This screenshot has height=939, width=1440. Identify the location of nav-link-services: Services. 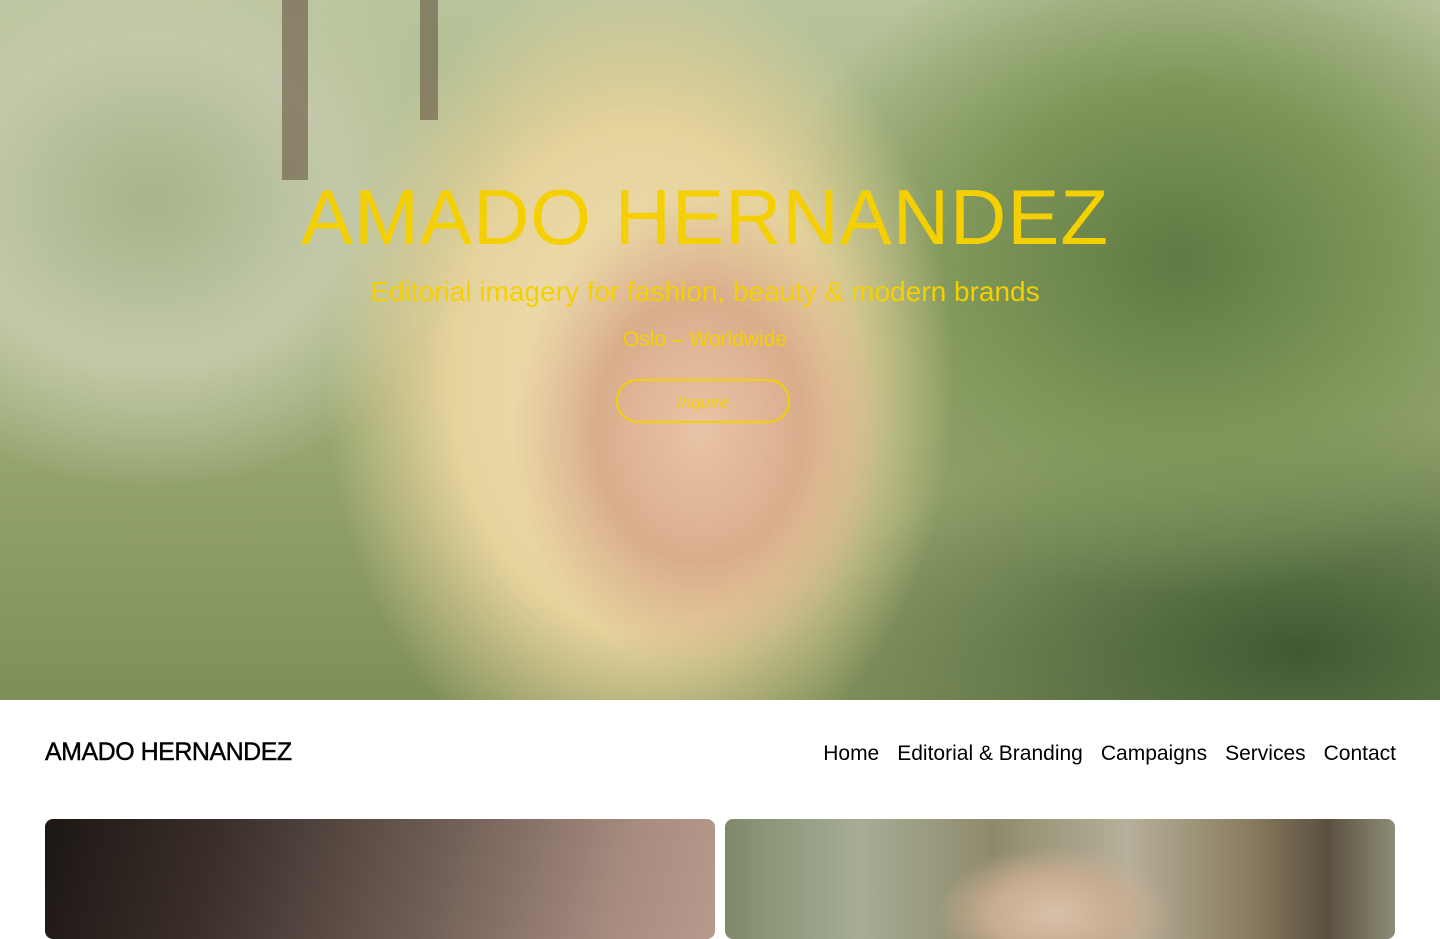
(1265, 754).